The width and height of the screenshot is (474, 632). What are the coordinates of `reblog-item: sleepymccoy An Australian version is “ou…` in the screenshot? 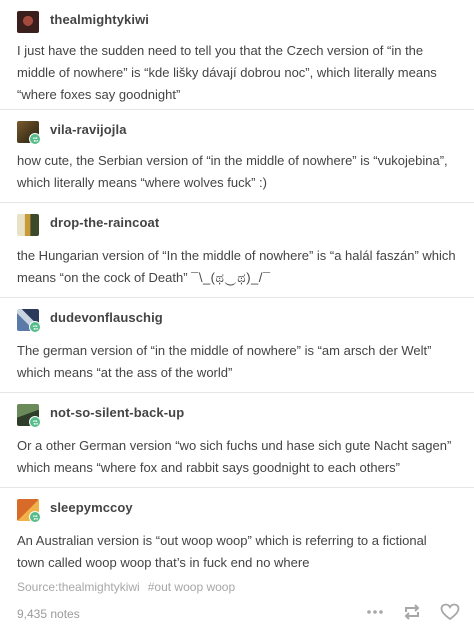 It's located at (237, 531).